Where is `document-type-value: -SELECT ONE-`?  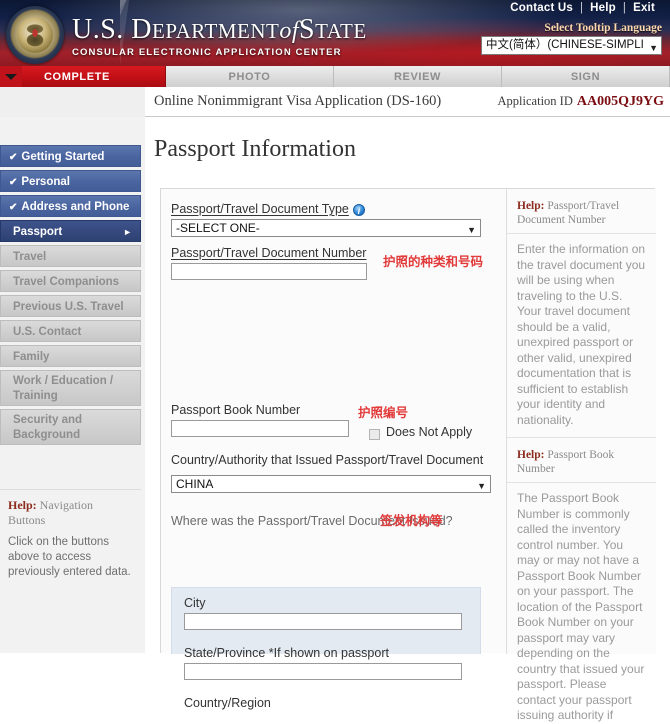
document-type-value: -SELECT ONE- is located at coordinates (218, 228).